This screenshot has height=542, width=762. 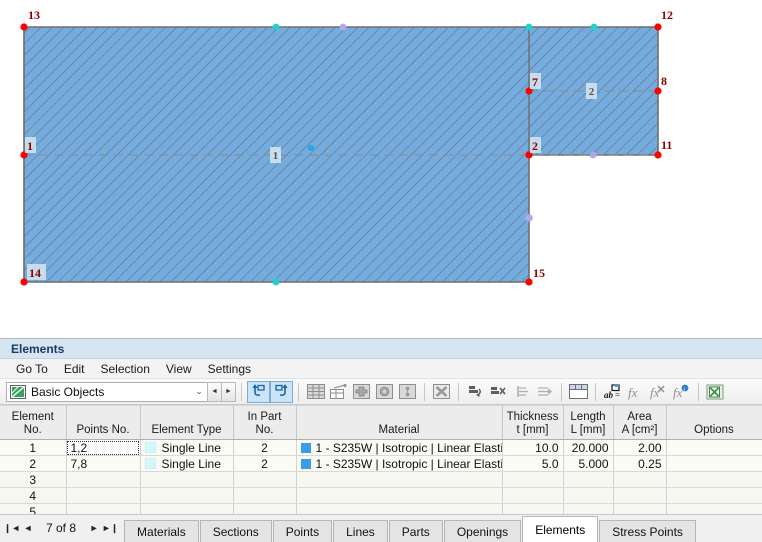 What do you see at coordinates (498, 392) in the screenshot?
I see `delete-row-icon` at bounding box center [498, 392].